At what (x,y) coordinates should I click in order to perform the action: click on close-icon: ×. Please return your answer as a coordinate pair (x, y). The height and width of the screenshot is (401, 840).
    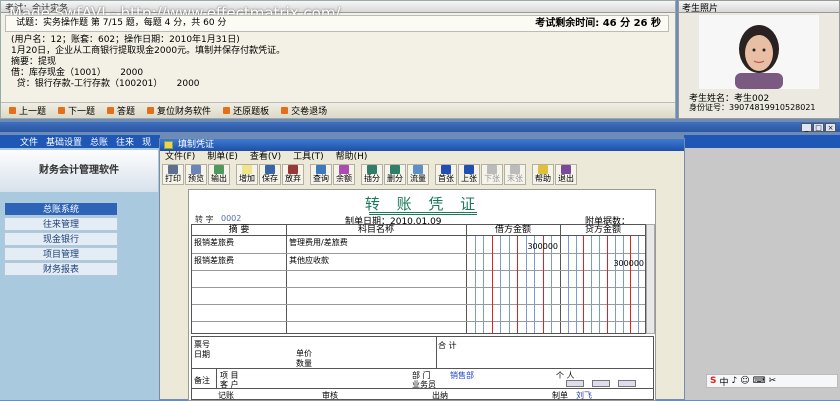
    Looking at the image, I should click on (830, 127).